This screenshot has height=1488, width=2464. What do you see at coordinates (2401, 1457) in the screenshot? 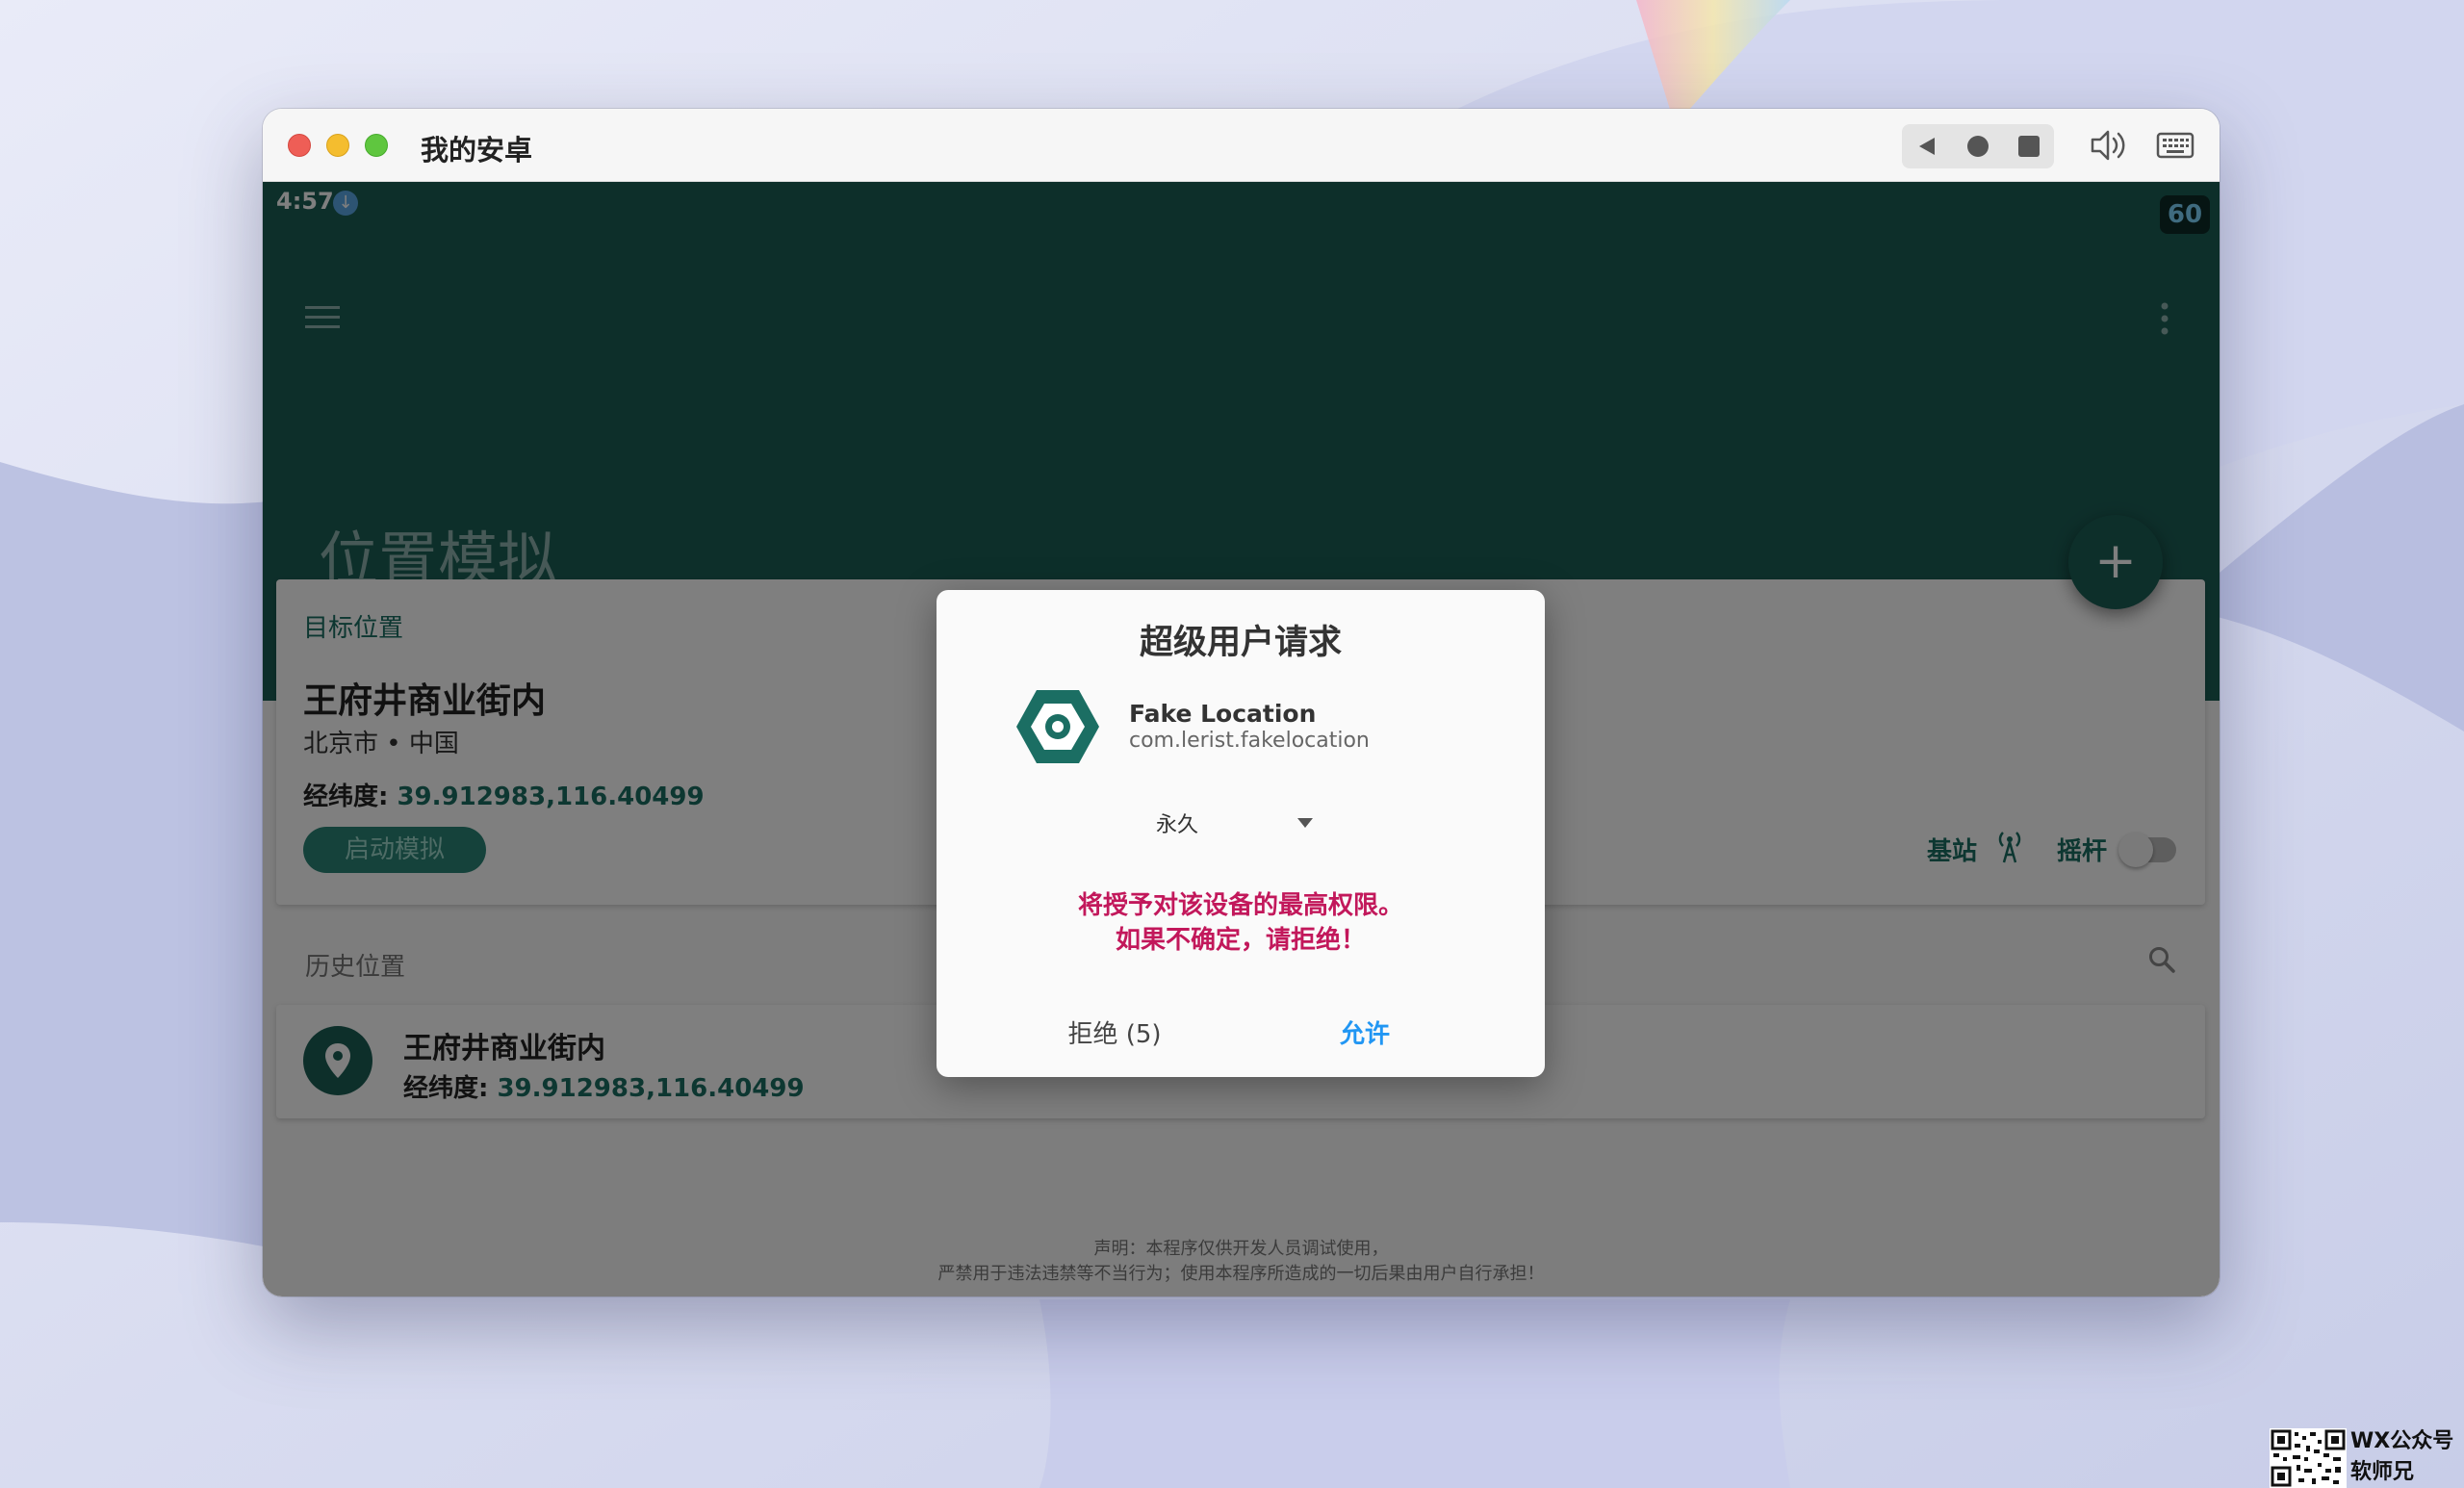
I see `watermark-text: WX公众号 软师兄` at bounding box center [2401, 1457].